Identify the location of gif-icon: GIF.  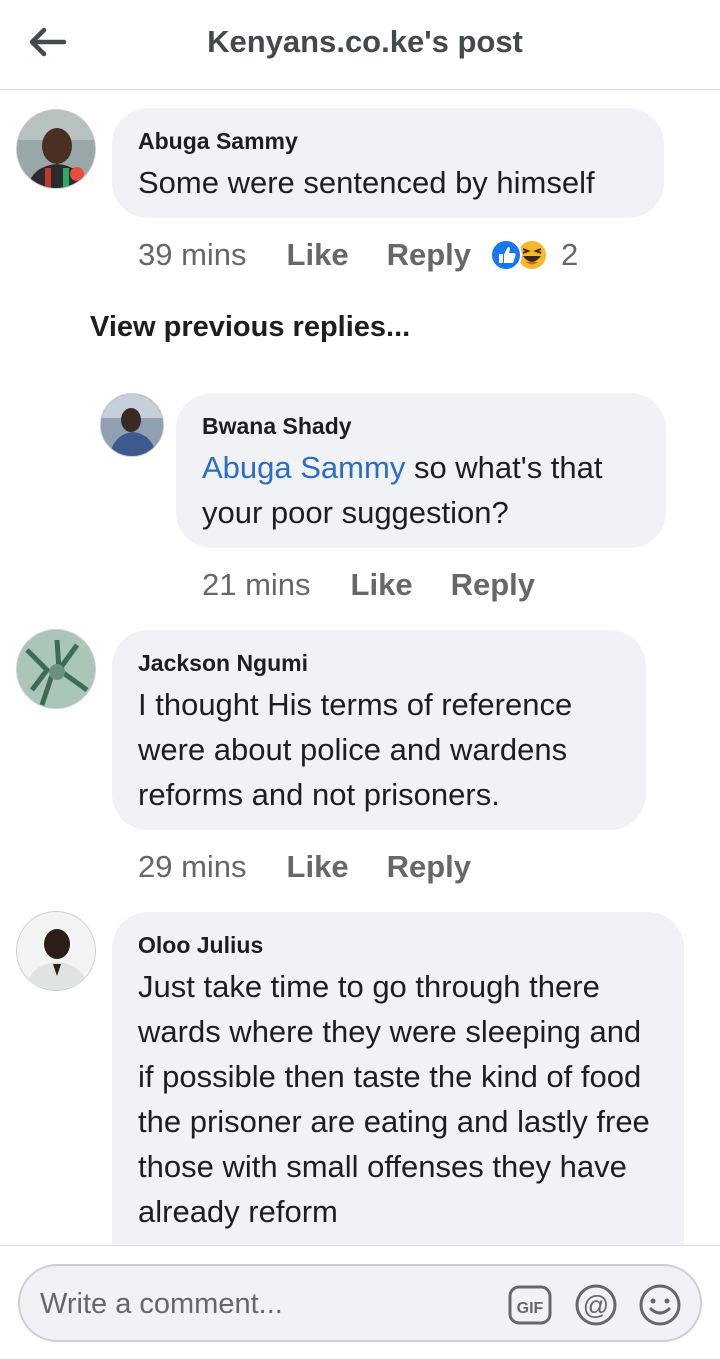
(530, 1305).